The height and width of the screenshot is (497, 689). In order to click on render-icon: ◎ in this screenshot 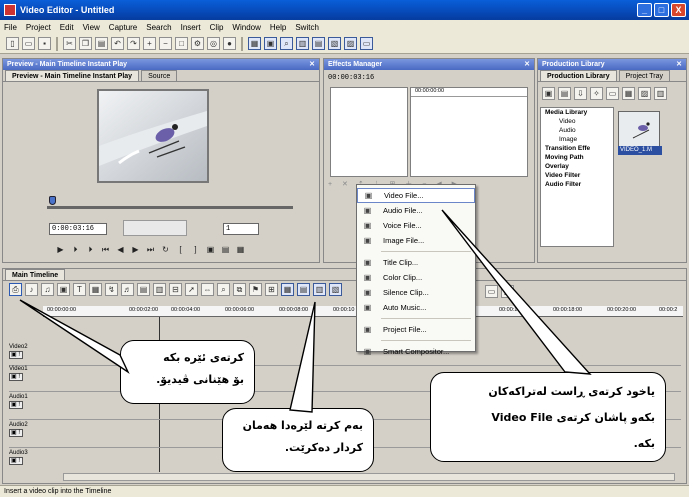, I will do `click(213, 43)`.